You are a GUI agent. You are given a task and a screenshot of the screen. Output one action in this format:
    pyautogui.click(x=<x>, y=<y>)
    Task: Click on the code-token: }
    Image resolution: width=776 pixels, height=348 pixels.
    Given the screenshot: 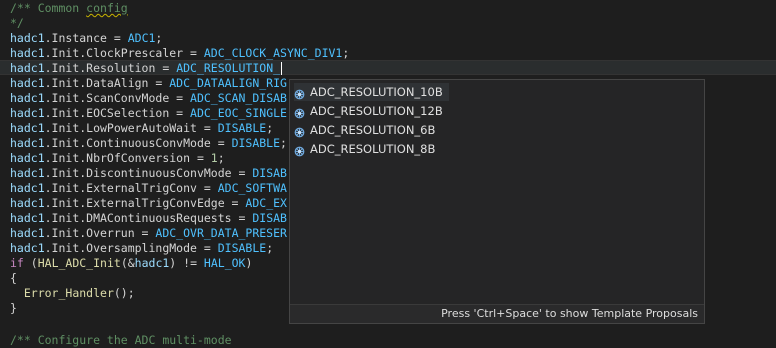 What is the action you would take?
    pyautogui.click(x=13, y=308)
    